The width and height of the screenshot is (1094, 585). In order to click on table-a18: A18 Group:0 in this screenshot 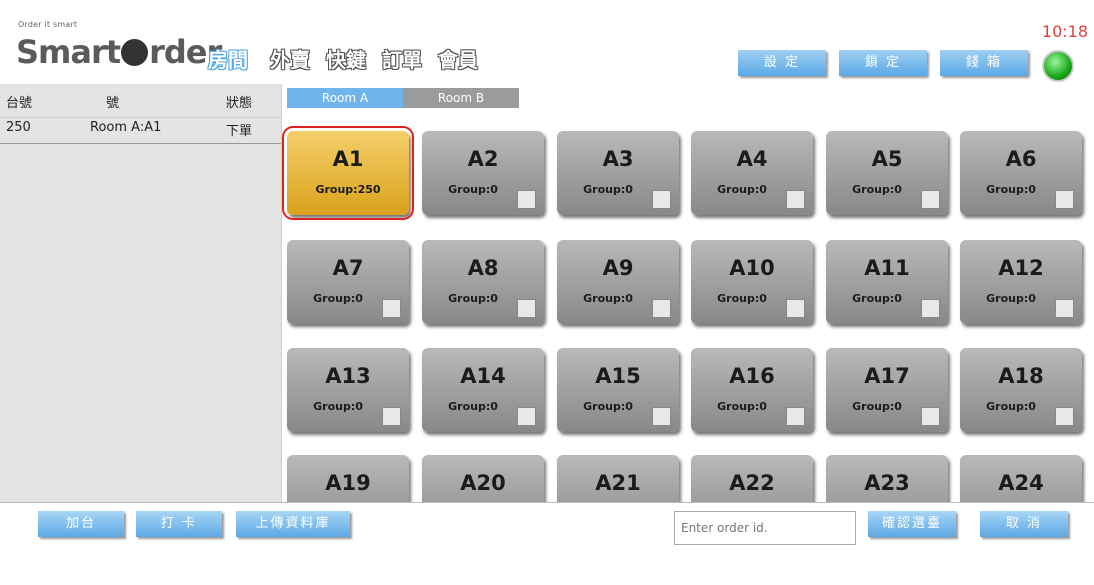, I will do `click(1021, 390)`.